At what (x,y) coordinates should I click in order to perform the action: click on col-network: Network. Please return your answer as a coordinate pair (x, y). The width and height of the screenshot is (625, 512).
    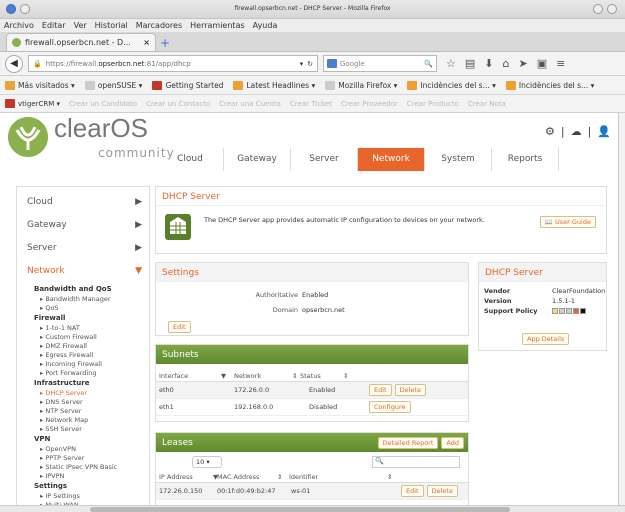
    Looking at the image, I should click on (263, 376).